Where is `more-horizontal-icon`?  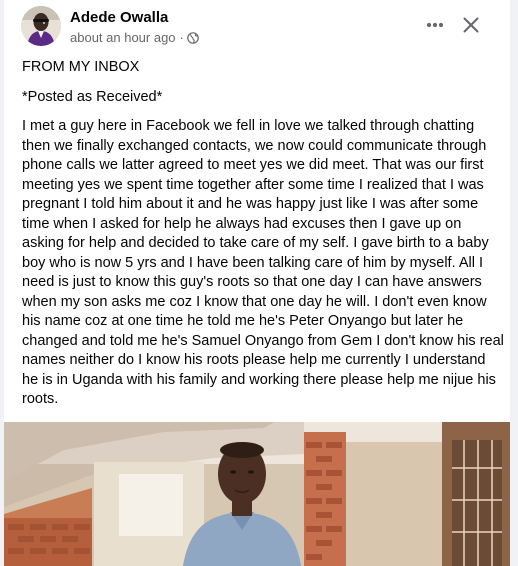
more-horizontal-icon is located at coordinates (435, 25).